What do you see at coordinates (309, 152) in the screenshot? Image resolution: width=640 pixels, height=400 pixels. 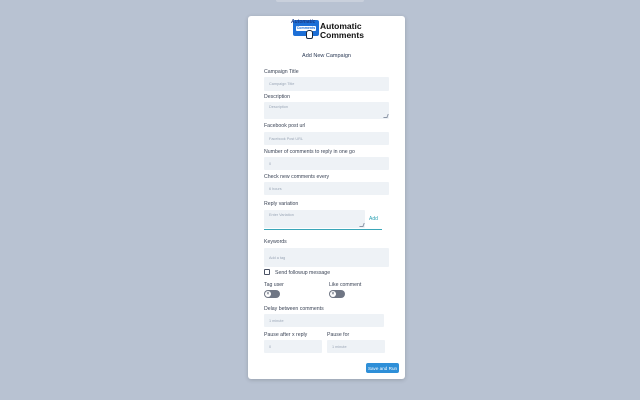 I see `comments-per-go-label: Number of comments to reply in one go` at bounding box center [309, 152].